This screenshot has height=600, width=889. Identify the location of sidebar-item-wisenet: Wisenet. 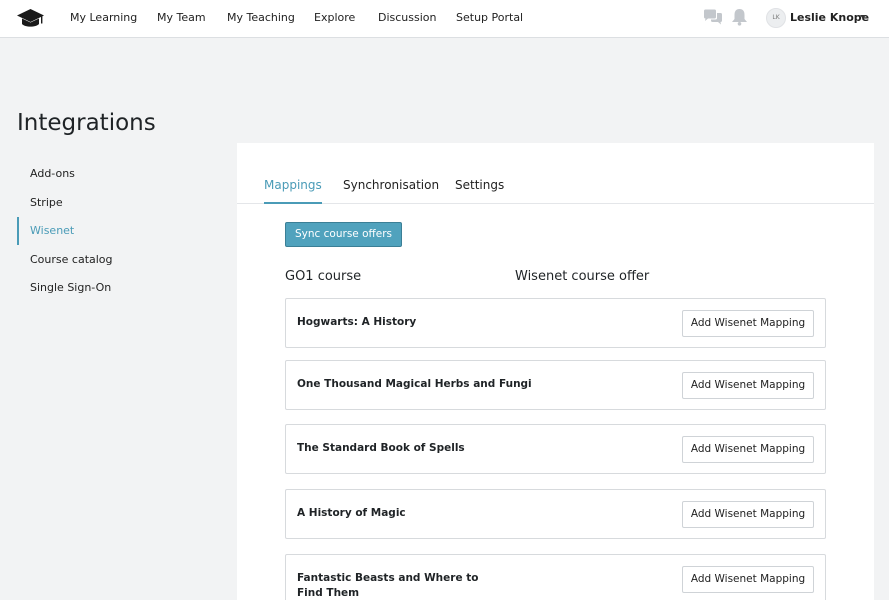
(107, 231).